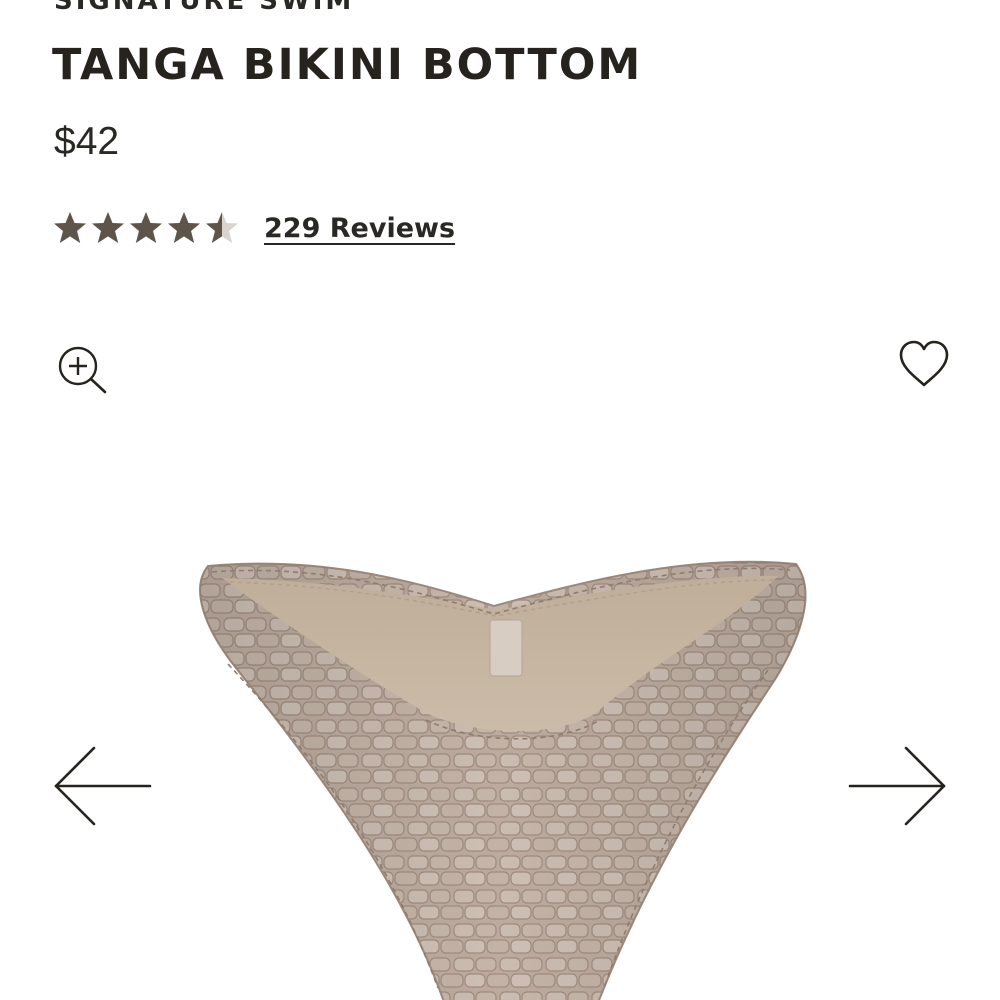 The height and width of the screenshot is (1000, 1000). I want to click on heart-outline-icon, so click(924, 363).